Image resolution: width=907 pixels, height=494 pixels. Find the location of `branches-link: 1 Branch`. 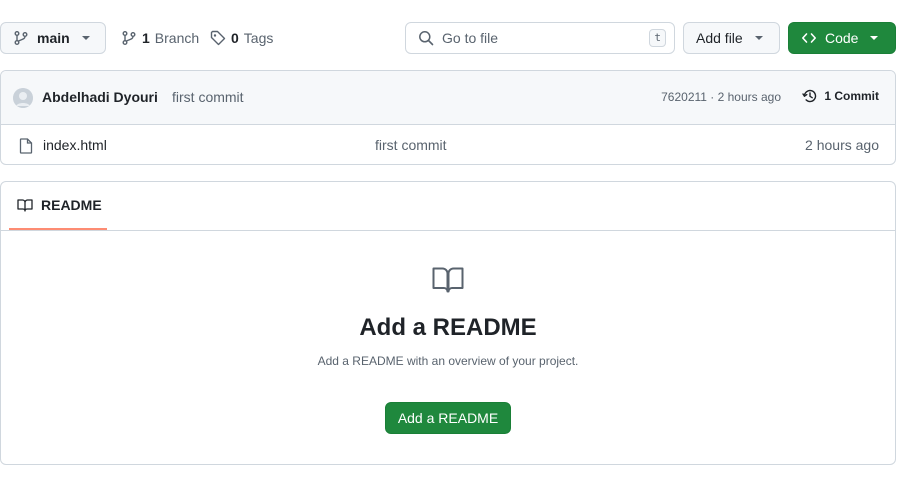

branches-link: 1 Branch is located at coordinates (160, 38).